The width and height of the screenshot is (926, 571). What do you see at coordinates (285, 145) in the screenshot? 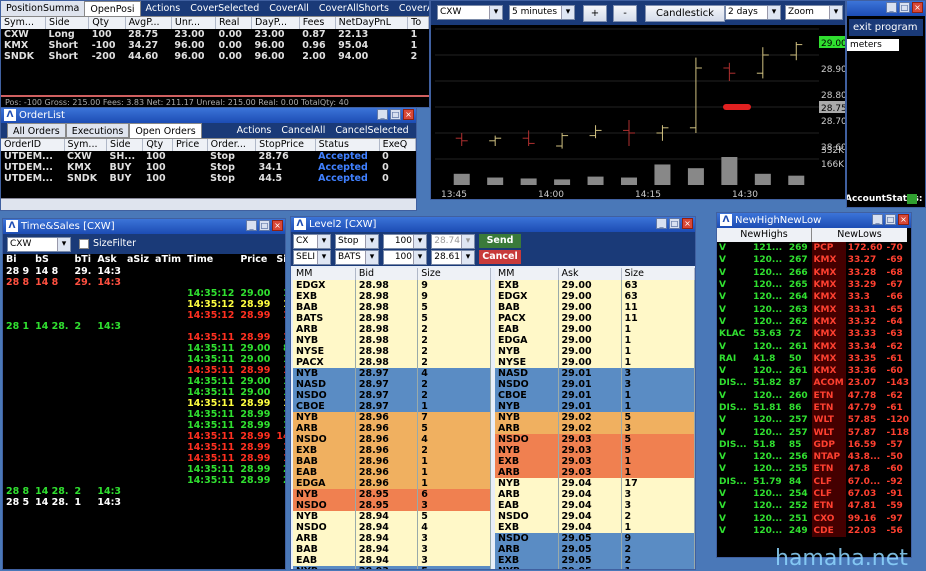
I see `column-header: StopPrice` at bounding box center [285, 145].